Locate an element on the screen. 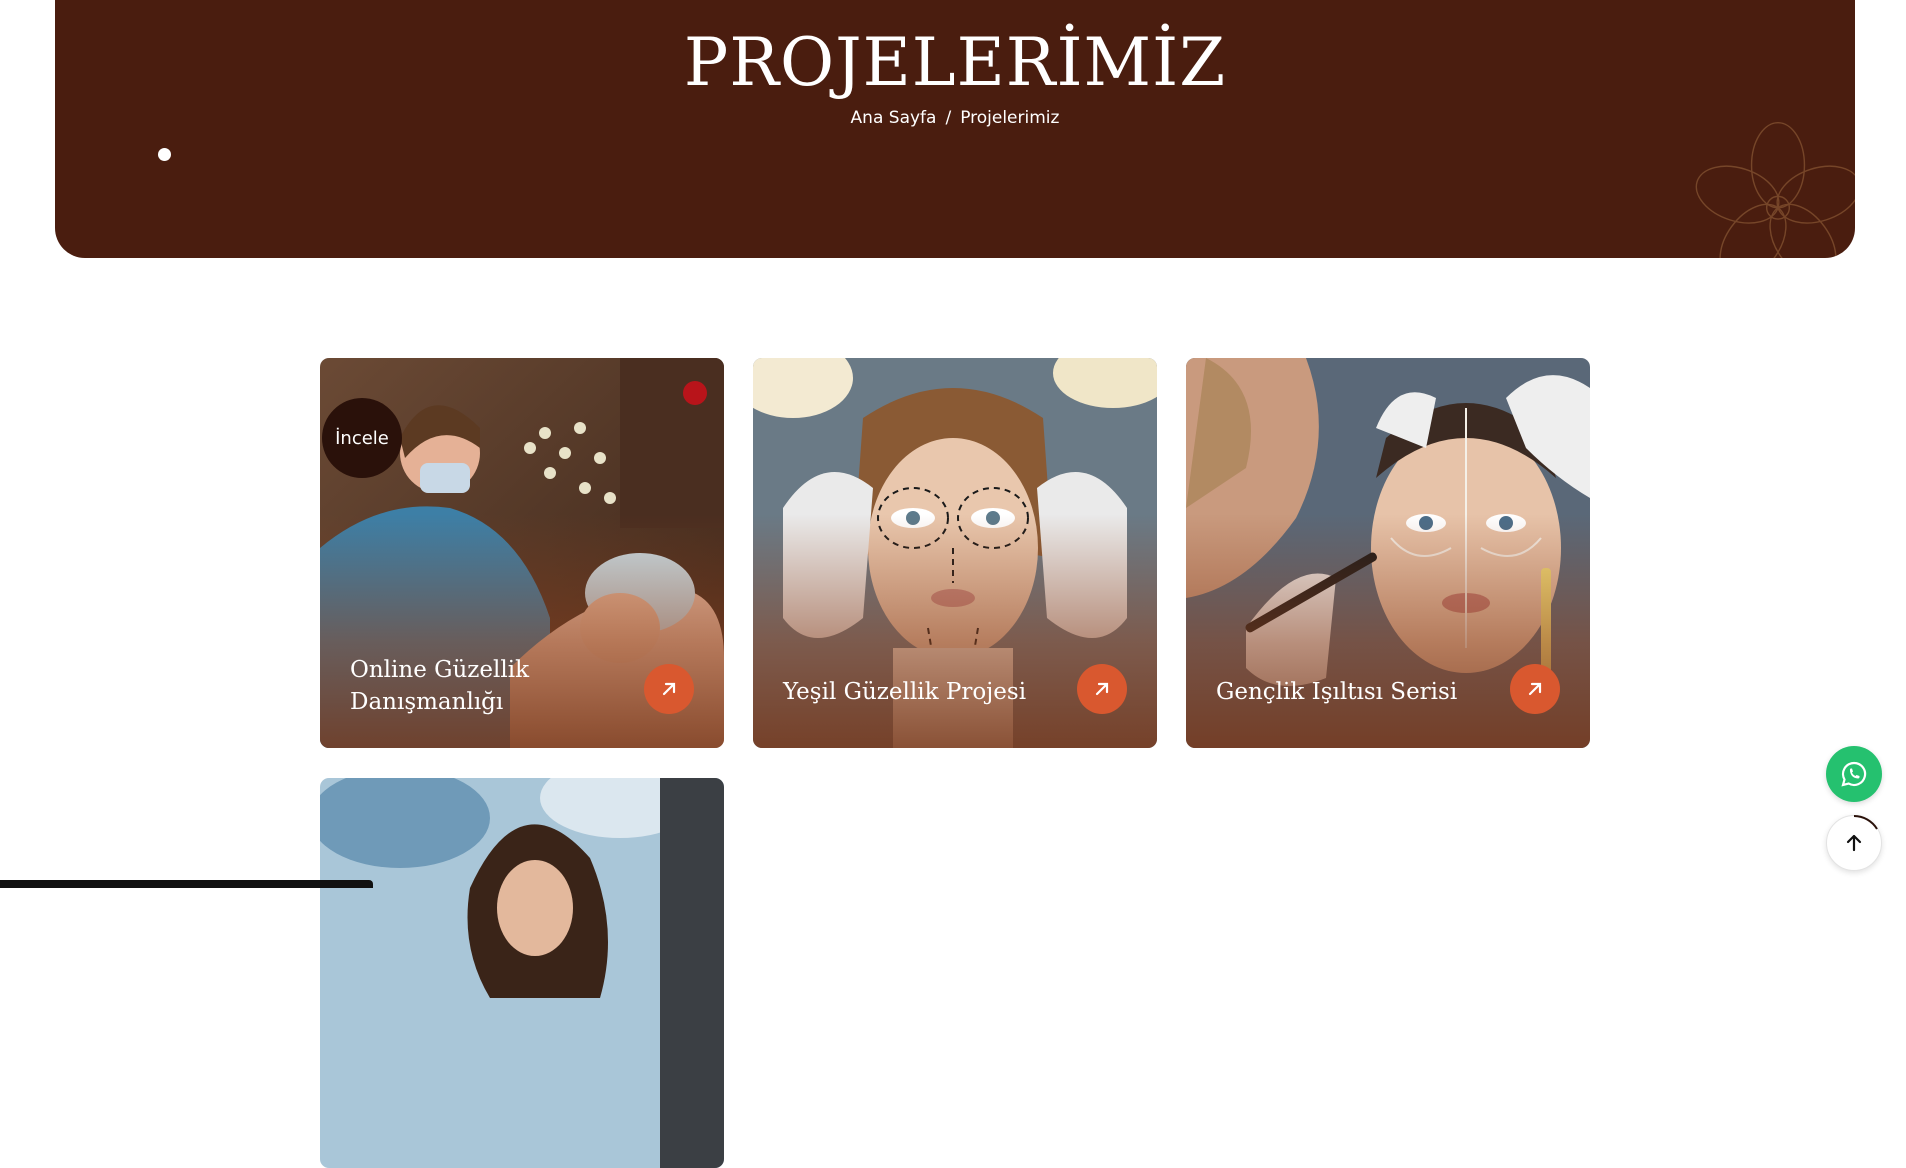  decorative-dot is located at coordinates (164, 154).